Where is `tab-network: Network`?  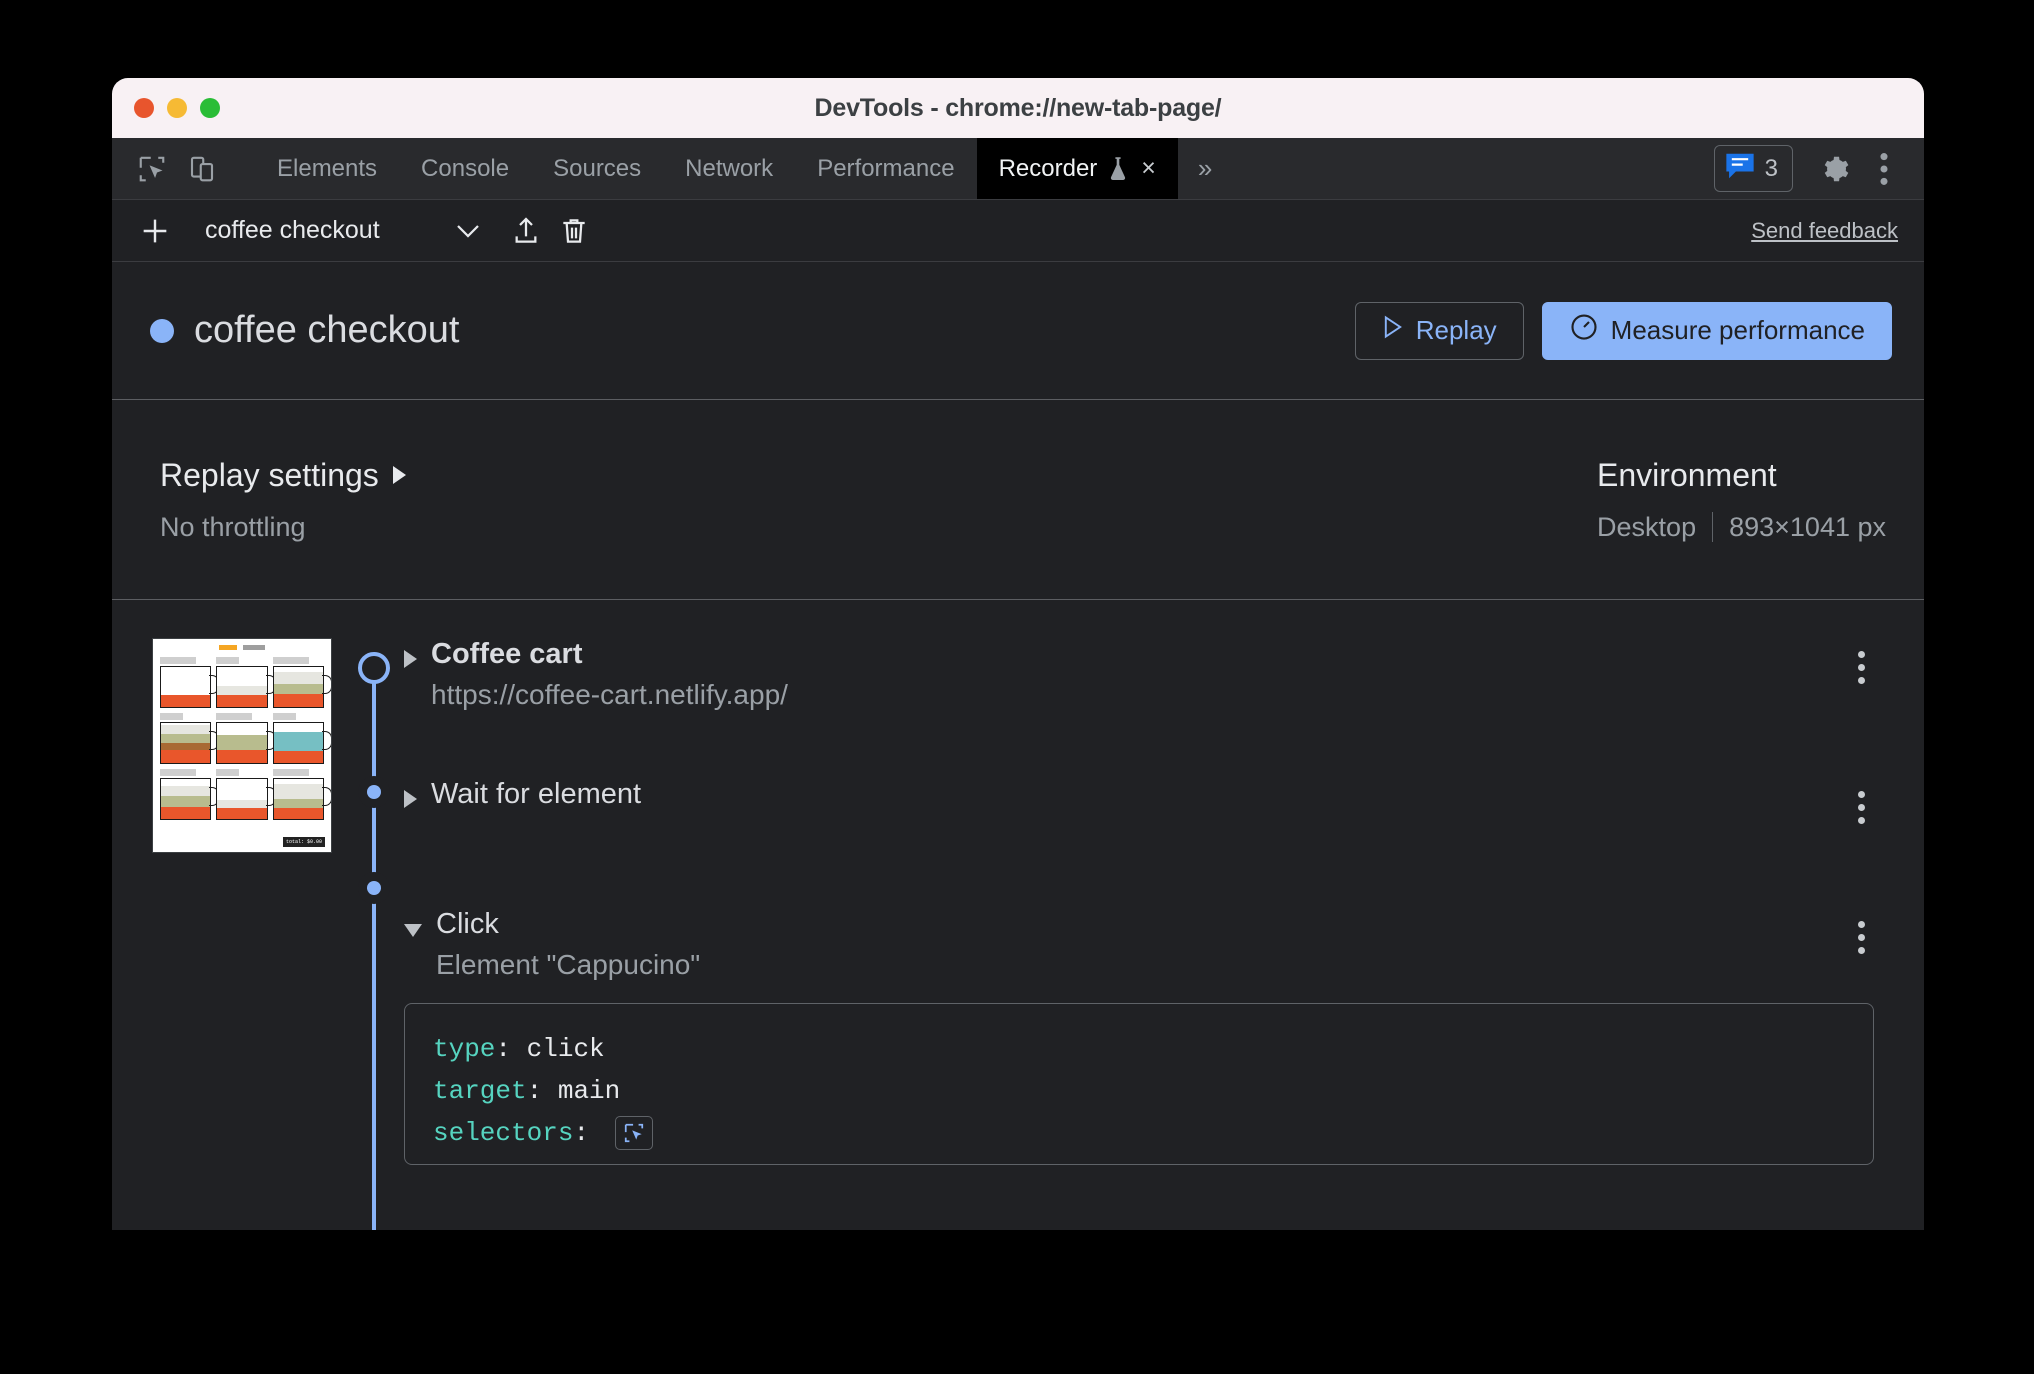
tab-network: Network is located at coordinates (729, 168).